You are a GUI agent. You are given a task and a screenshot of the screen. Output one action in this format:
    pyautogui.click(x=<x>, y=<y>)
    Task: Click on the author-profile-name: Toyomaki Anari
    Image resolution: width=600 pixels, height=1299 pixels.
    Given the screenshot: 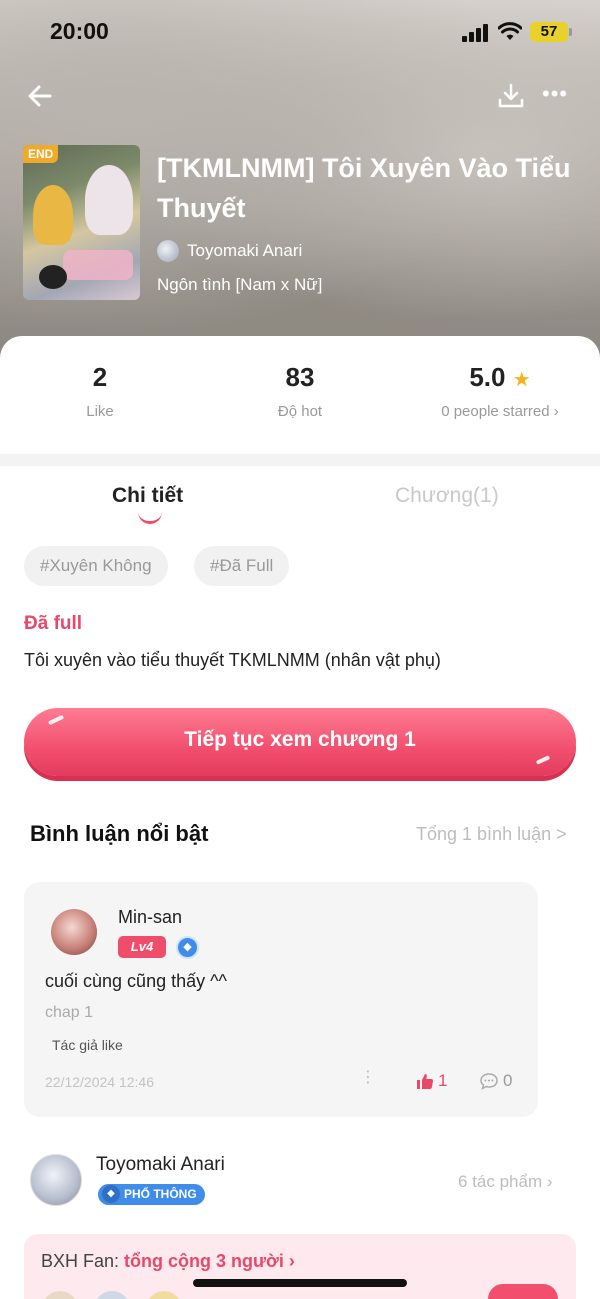 What is the action you would take?
    pyautogui.click(x=160, y=1165)
    